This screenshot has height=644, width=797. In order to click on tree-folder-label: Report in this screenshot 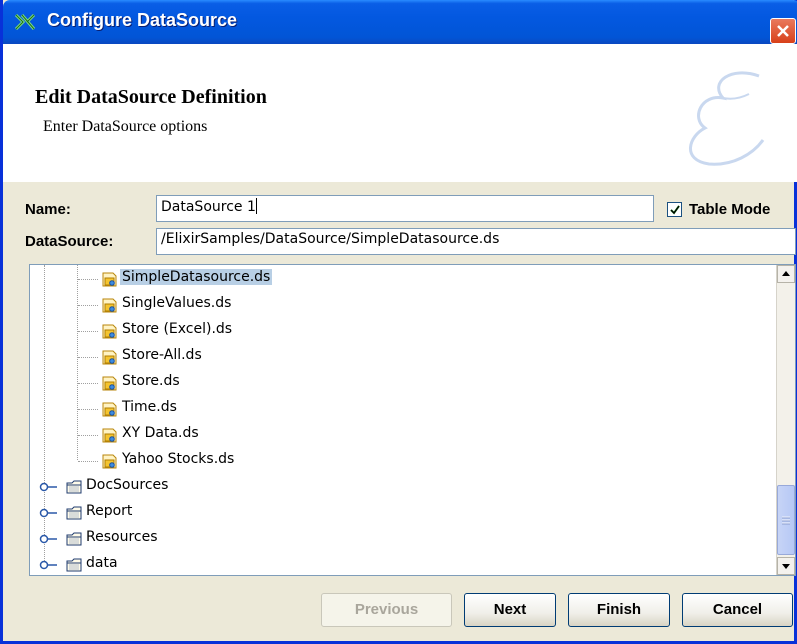, I will do `click(109, 511)`.